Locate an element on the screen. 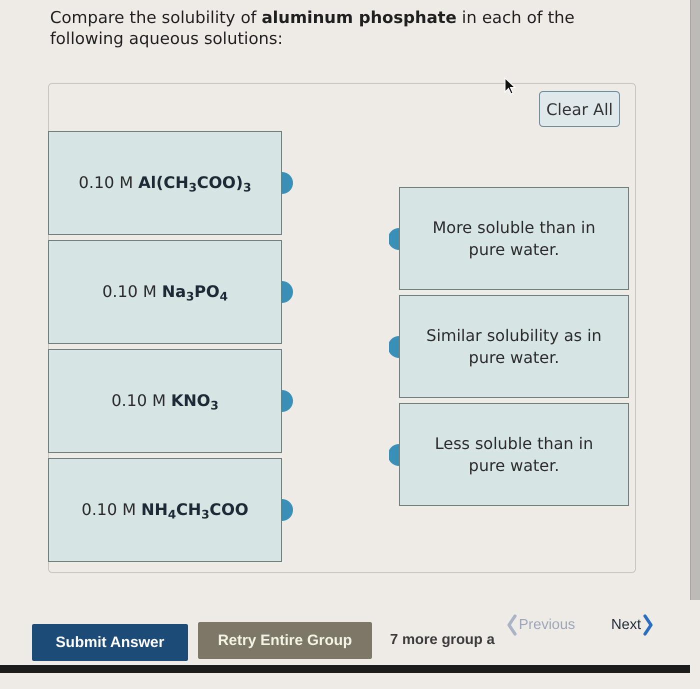 The image size is (700, 689). category-card: More soluble than in pure water. is located at coordinates (514, 238).